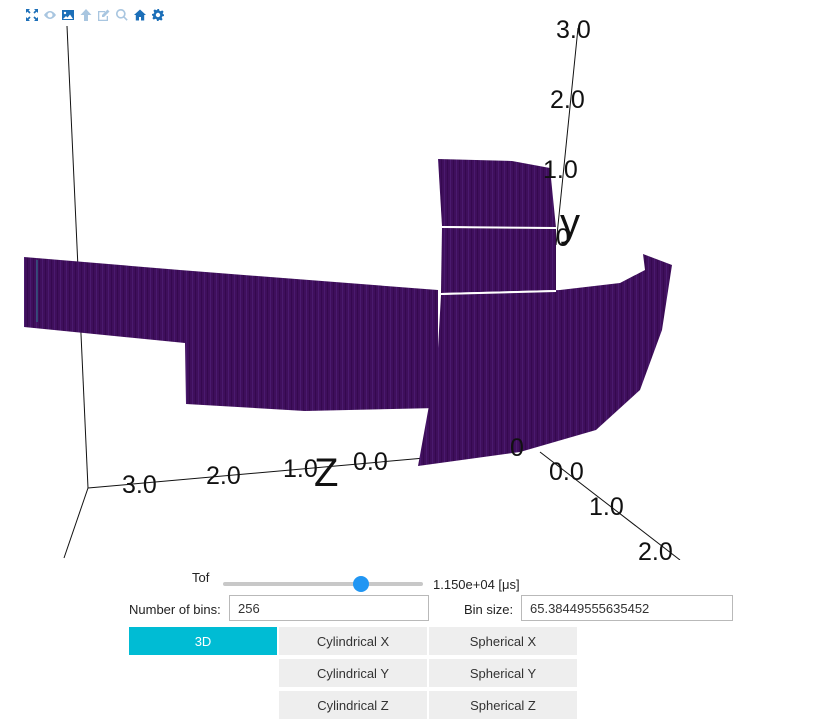 Image resolution: width=822 pixels, height=725 pixels. I want to click on spherical-x-button: Spherical X, so click(503, 641).